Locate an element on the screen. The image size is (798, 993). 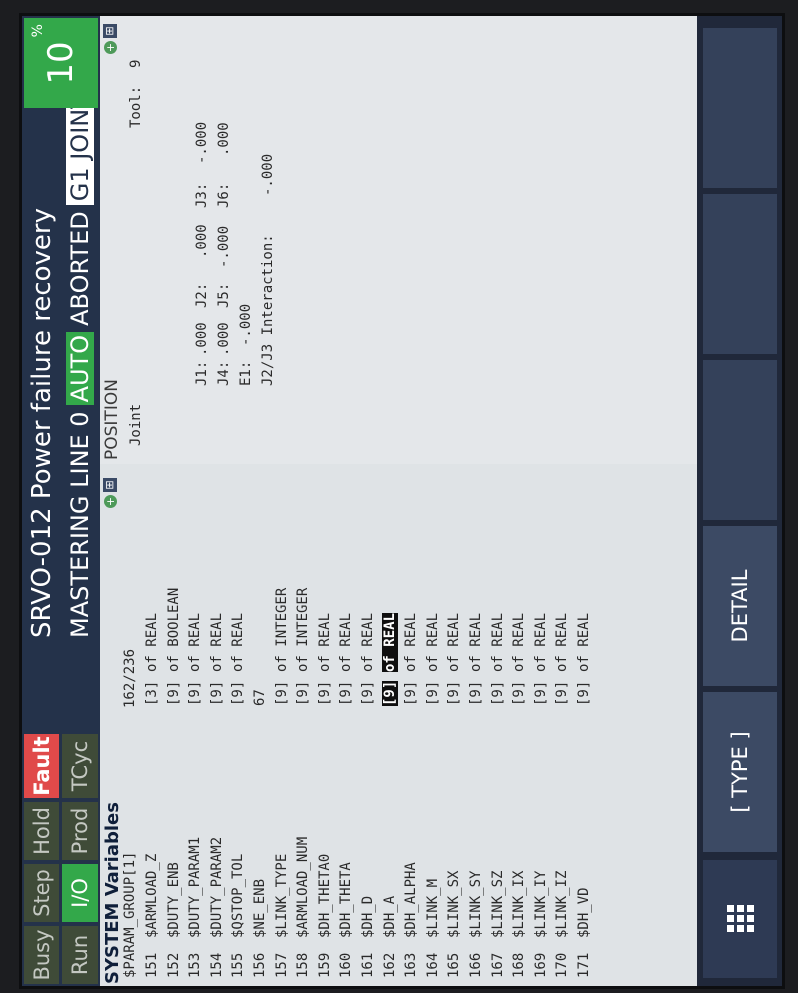
f2-detail-button: DETAIL is located at coordinates (740, 606).